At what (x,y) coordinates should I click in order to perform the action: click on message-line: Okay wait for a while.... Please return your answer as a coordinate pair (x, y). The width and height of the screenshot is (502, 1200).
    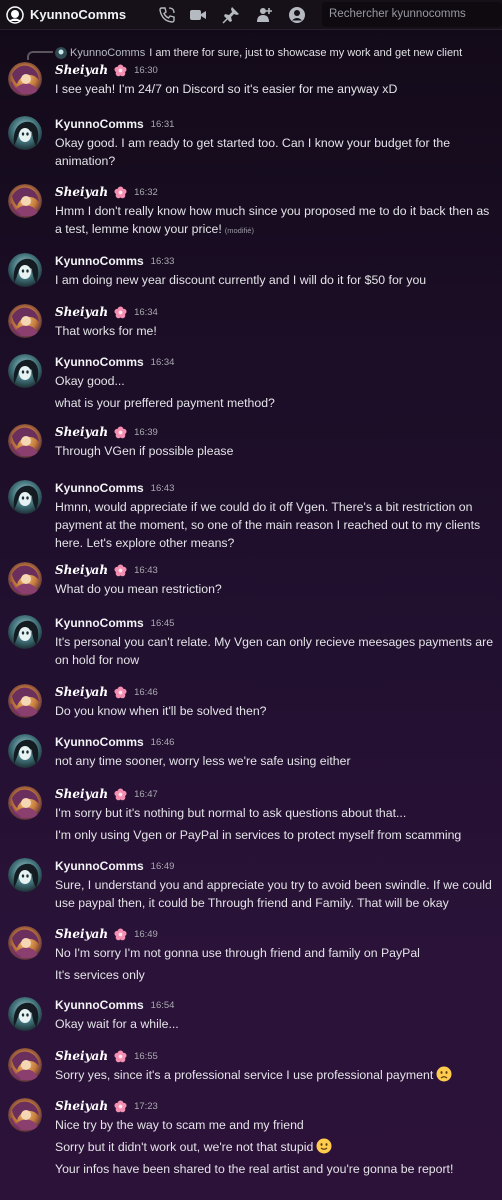
    Looking at the image, I should click on (117, 1024).